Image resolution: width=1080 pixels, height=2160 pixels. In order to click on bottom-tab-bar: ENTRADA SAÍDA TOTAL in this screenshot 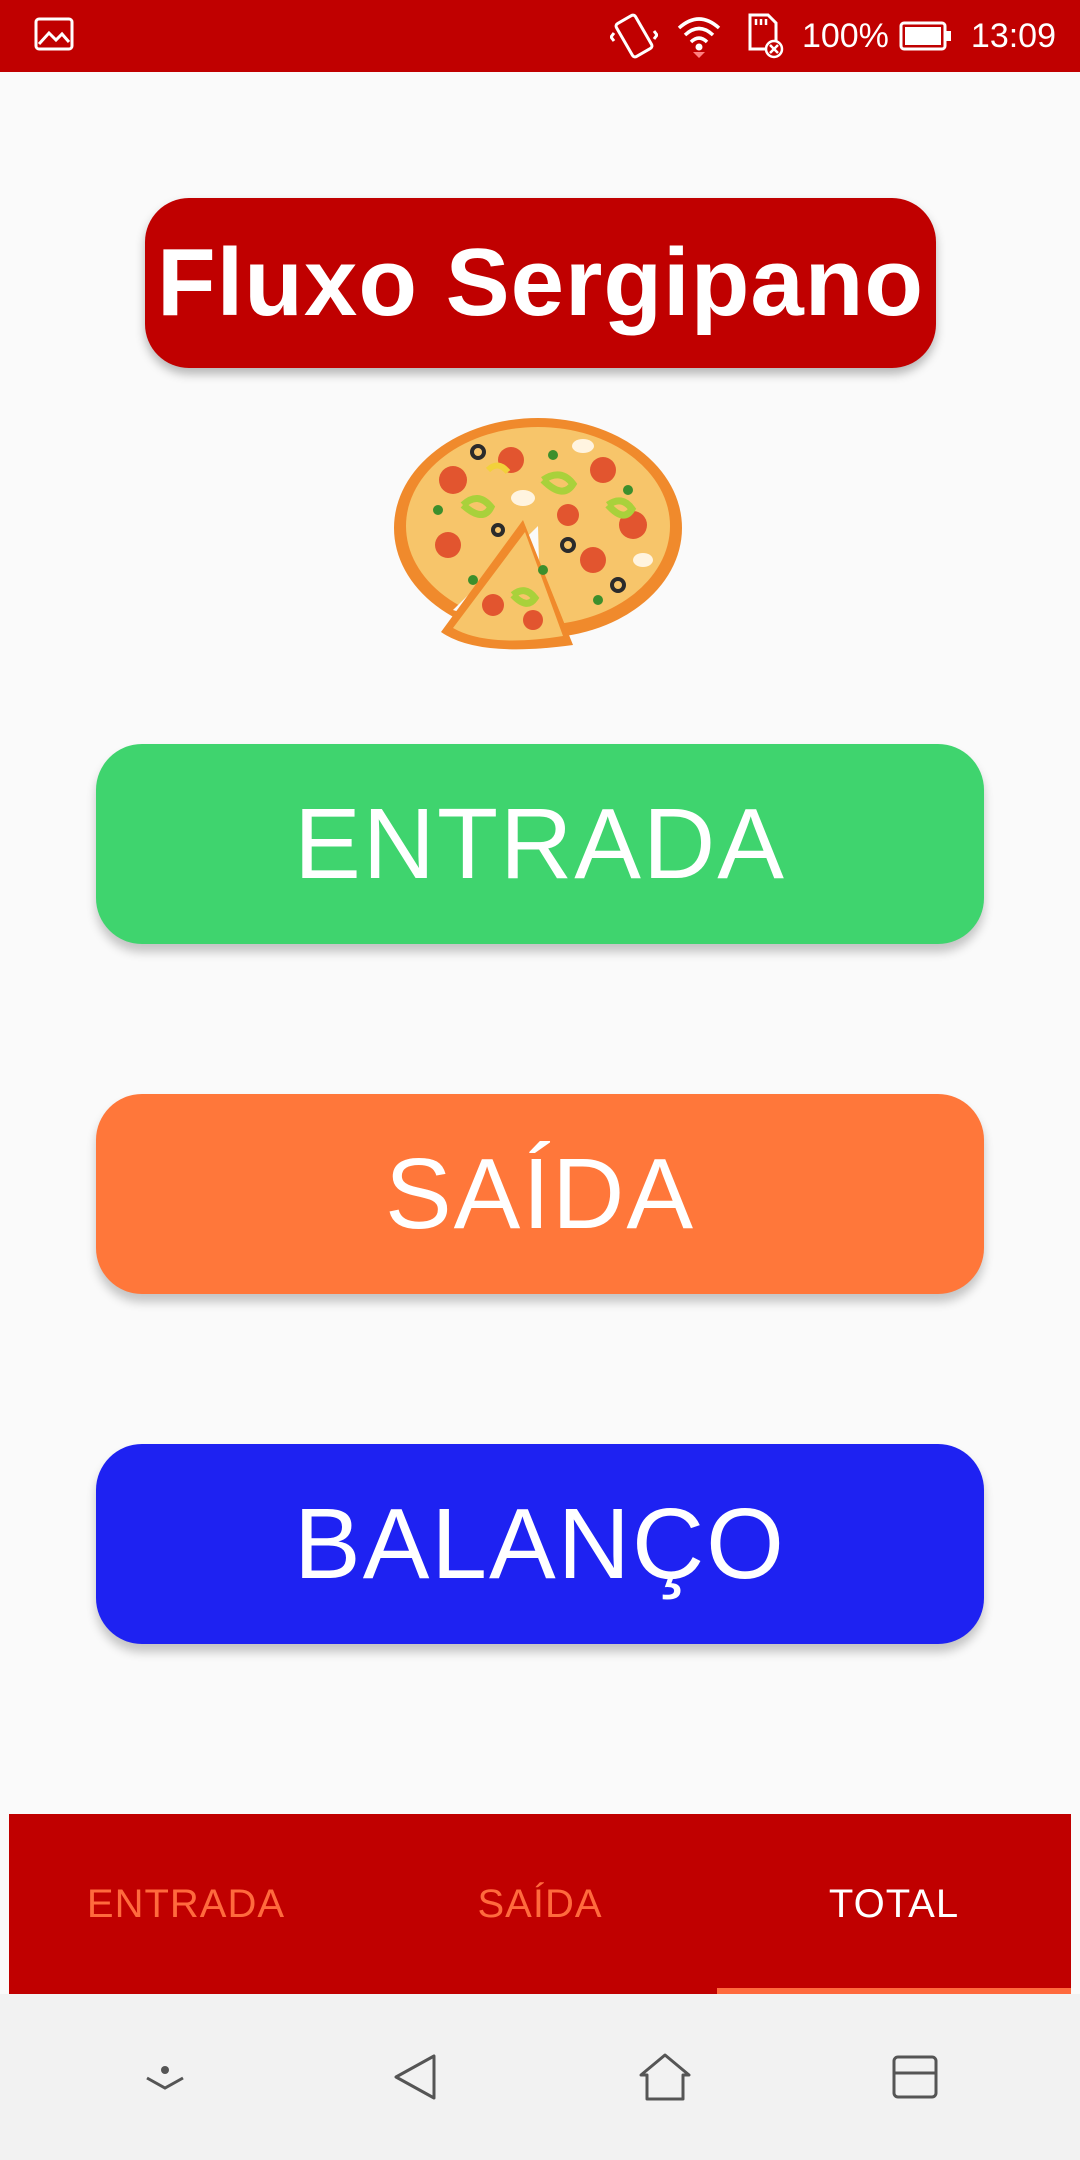, I will do `click(540, 1904)`.